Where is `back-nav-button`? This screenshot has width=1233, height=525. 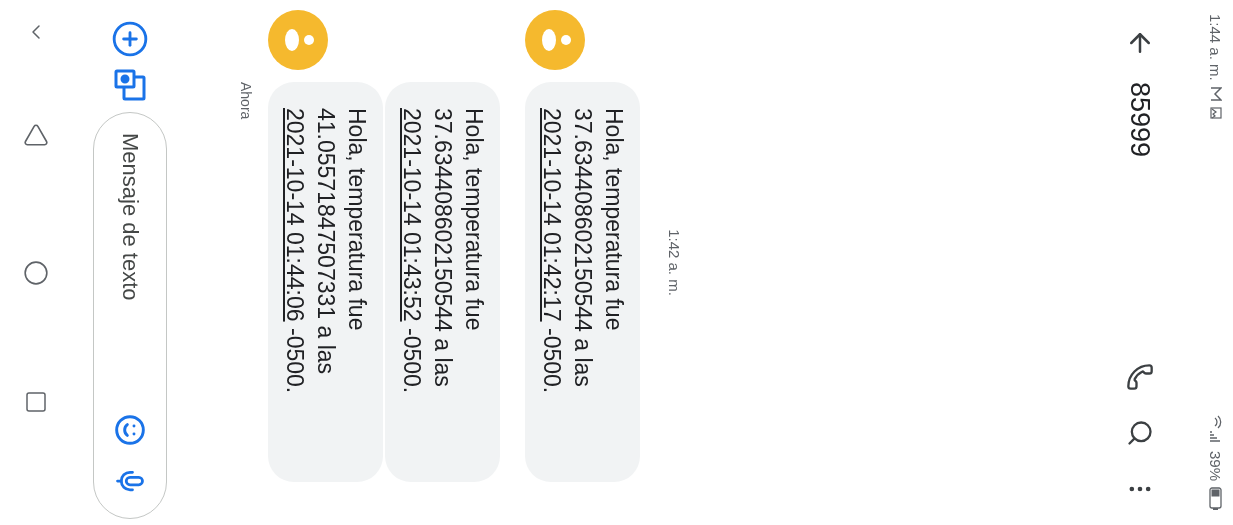 back-nav-button is located at coordinates (36, 135).